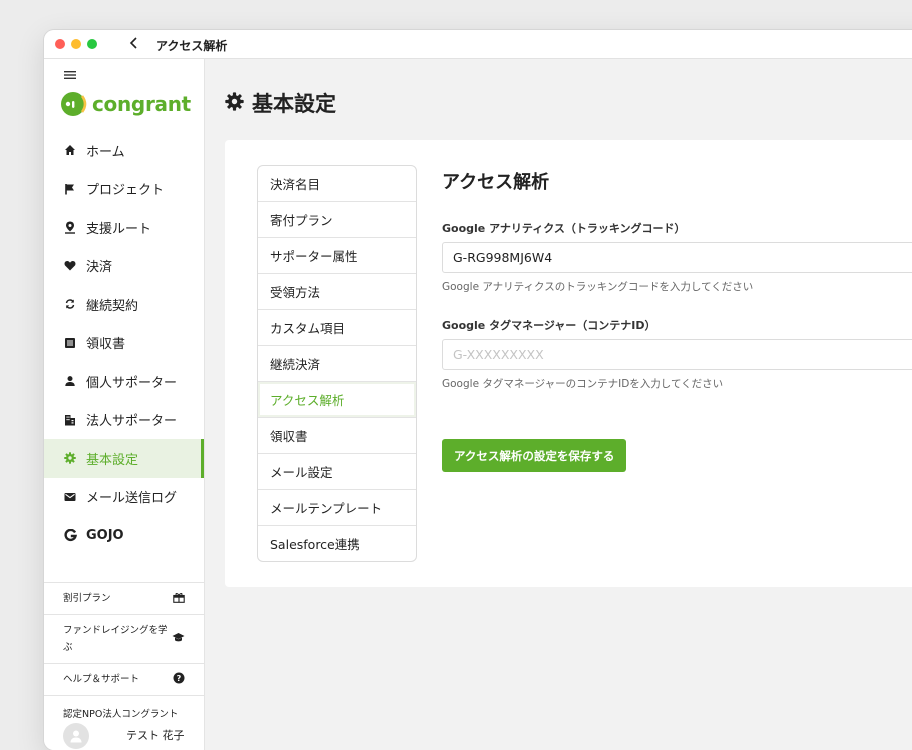 The height and width of the screenshot is (750, 912). I want to click on settings-menu-item: 継続決済, so click(337, 364).